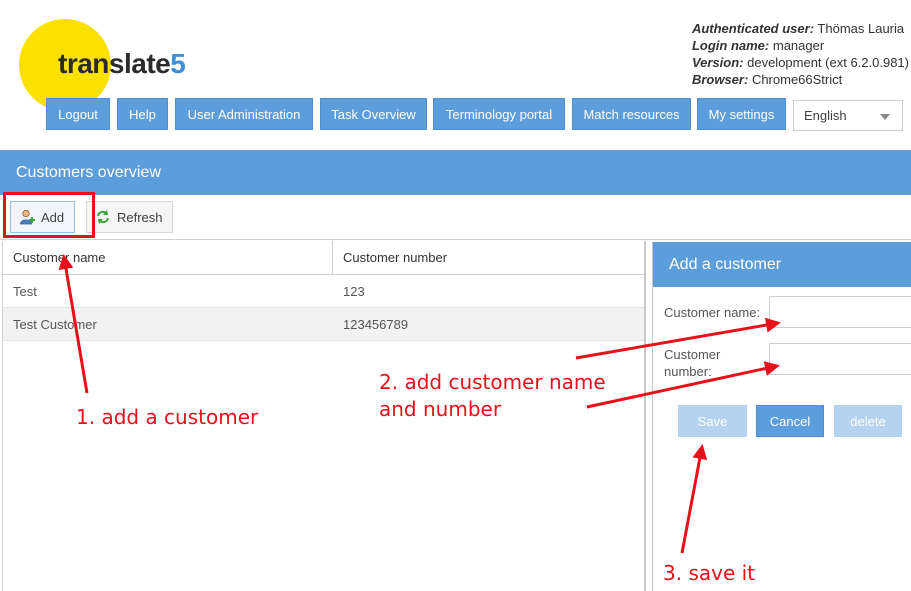 This screenshot has width=911, height=591. What do you see at coordinates (499, 114) in the screenshot?
I see `terminology-portal-button: Terminology portal` at bounding box center [499, 114].